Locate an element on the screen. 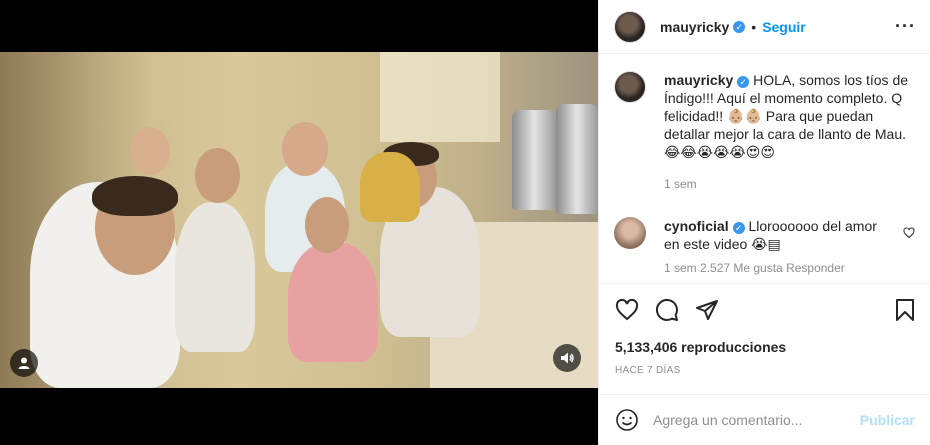  heart-icon is located at coordinates (627, 310).